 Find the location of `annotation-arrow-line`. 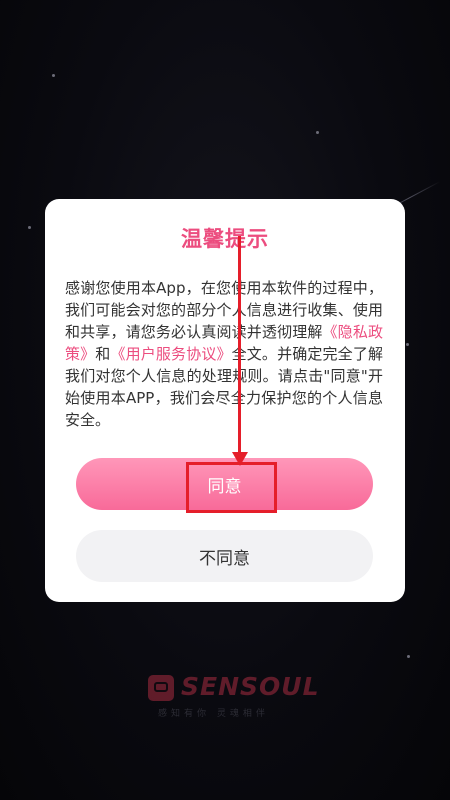

annotation-arrow-line is located at coordinates (239, 348).